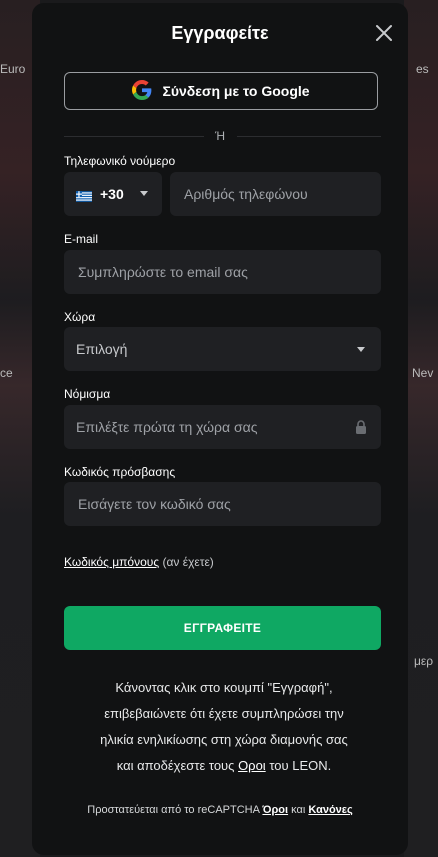 The image size is (438, 857). I want to click on email-label: E-mail, so click(81, 239).